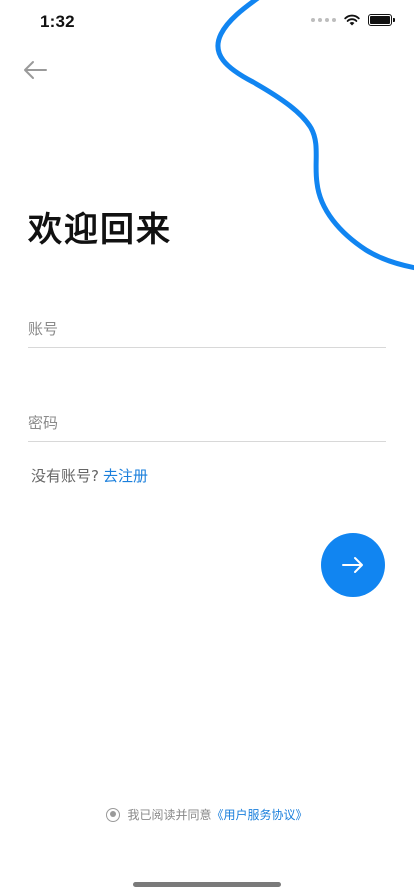 This screenshot has width=414, height=896. Describe the element at coordinates (260, 814) in the screenshot. I see `agreement-link: 《用户服务协议》` at that location.